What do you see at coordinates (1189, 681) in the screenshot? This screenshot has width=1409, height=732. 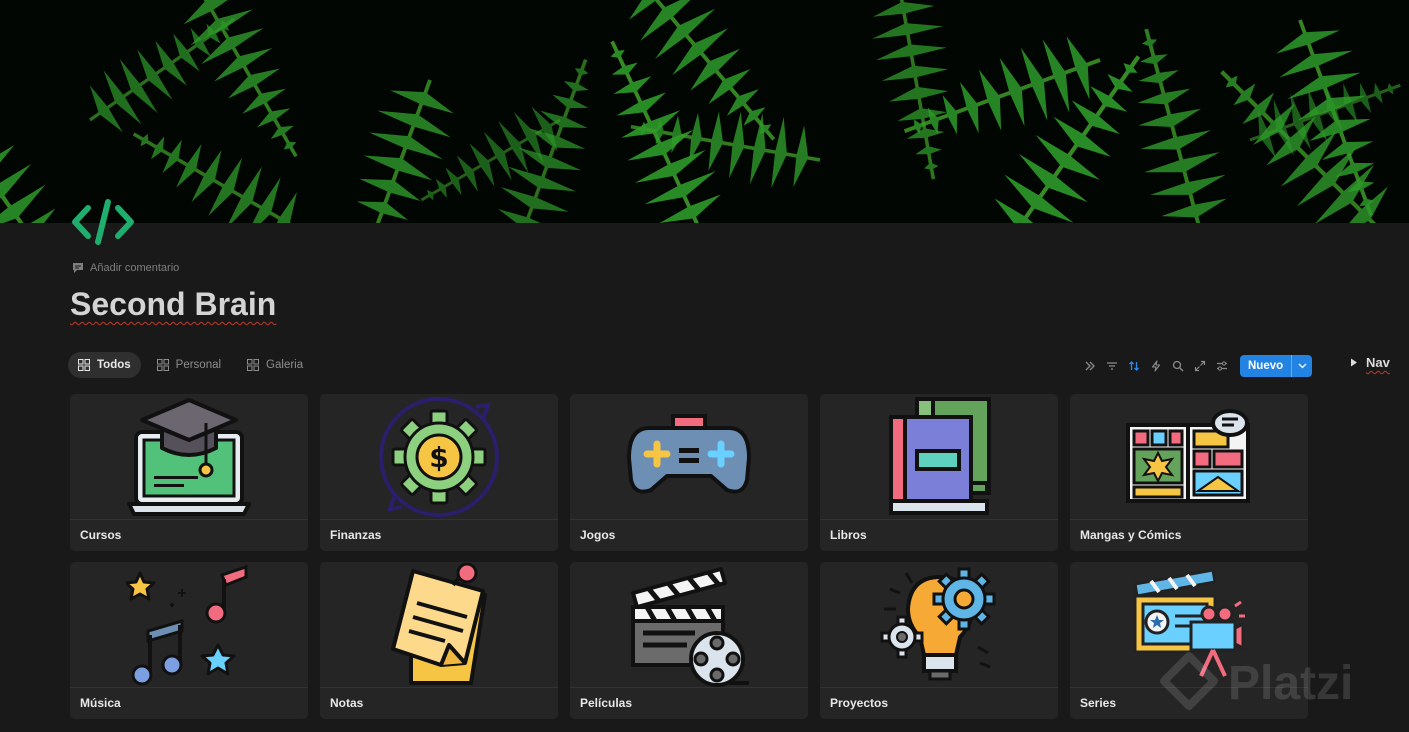 I see `platzi-logo-icon` at bounding box center [1189, 681].